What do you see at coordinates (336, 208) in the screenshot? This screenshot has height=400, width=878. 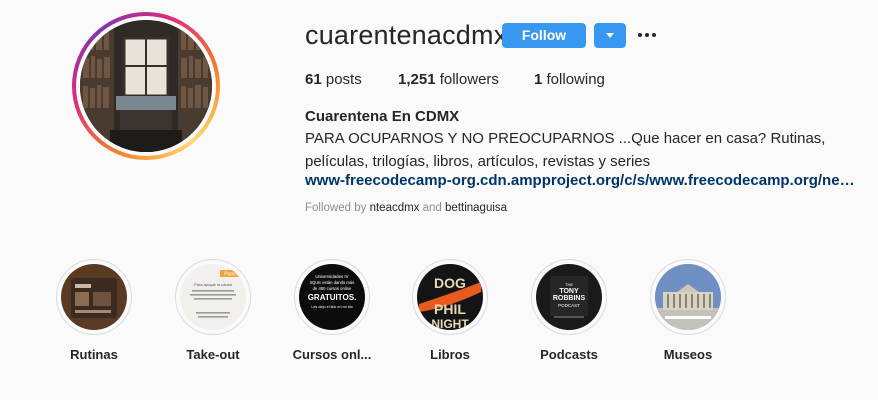 I see `followed-by-prefix: Followed by` at bounding box center [336, 208].